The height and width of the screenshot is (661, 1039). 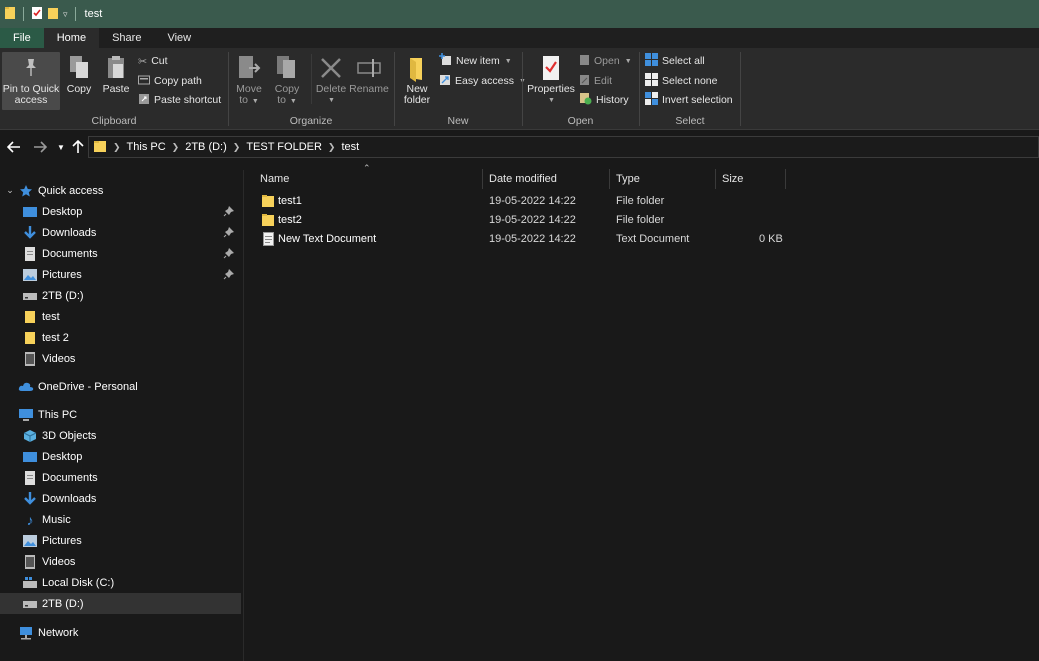 I want to click on sidebar-item-test-2: test 2, so click(x=120, y=337).